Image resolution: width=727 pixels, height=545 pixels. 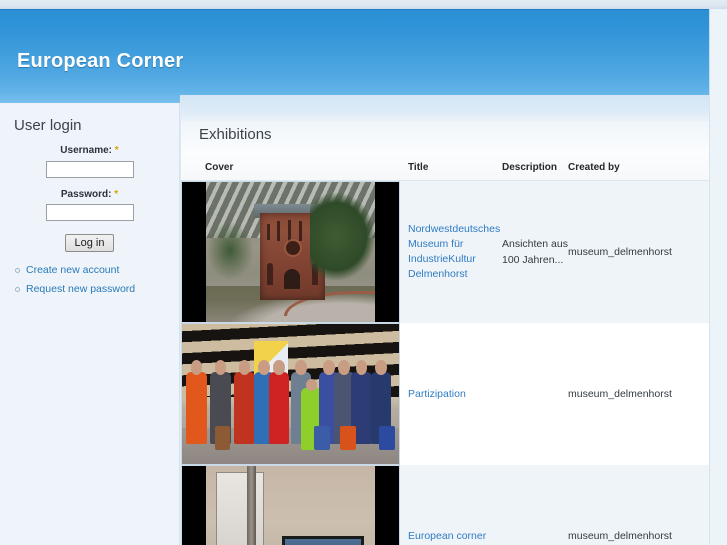 I want to click on login-button-row: Log in, so click(x=89, y=242).